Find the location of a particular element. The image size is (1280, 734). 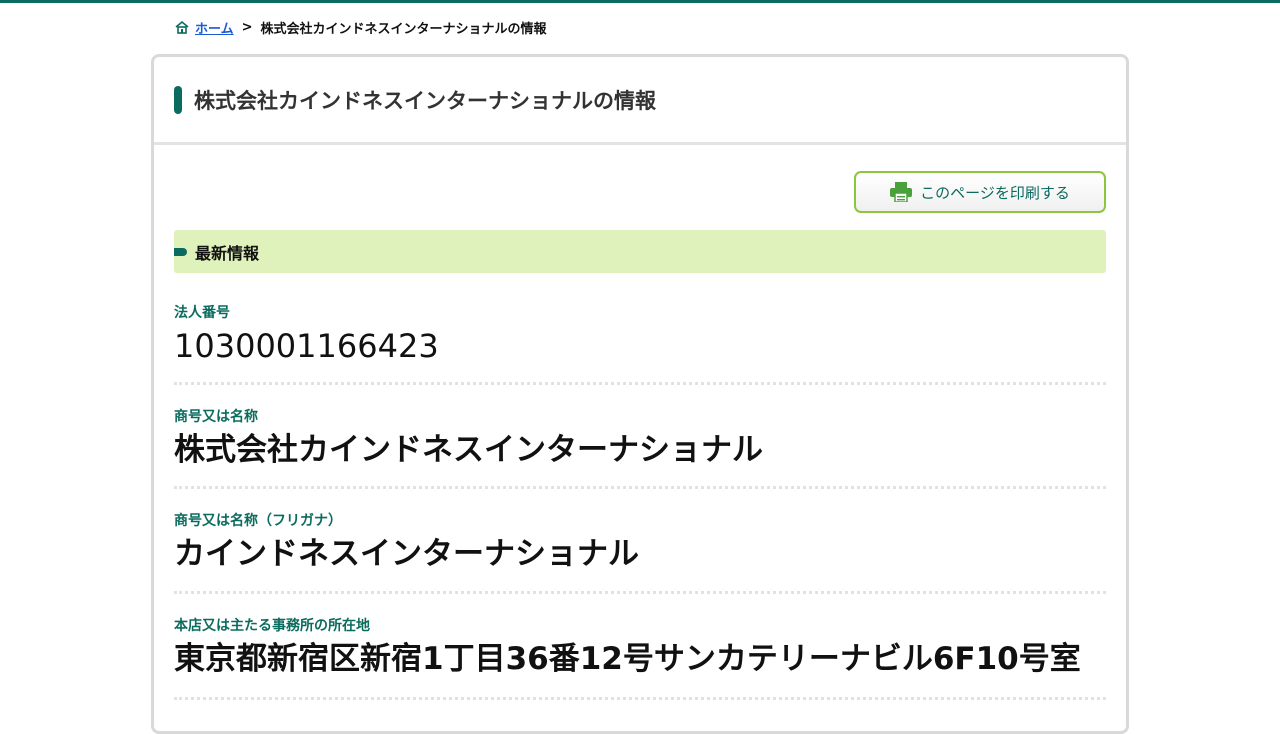

top-accent-bar is located at coordinates (640, 1).